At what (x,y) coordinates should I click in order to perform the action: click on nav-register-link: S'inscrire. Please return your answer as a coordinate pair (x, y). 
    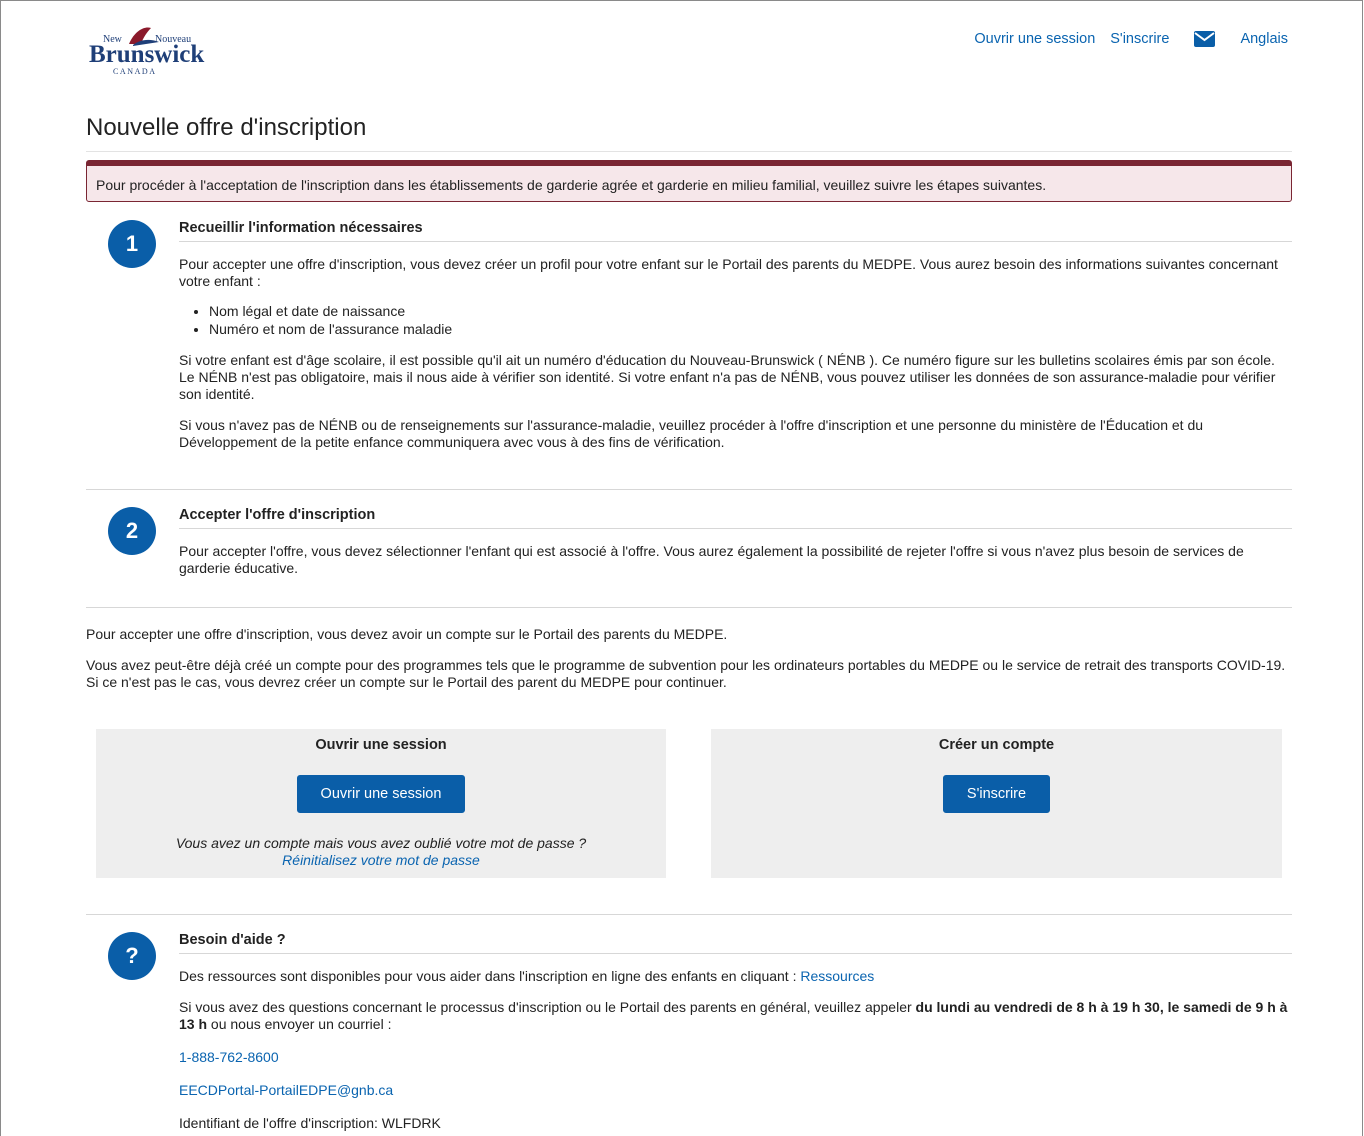
    Looking at the image, I should click on (1139, 39).